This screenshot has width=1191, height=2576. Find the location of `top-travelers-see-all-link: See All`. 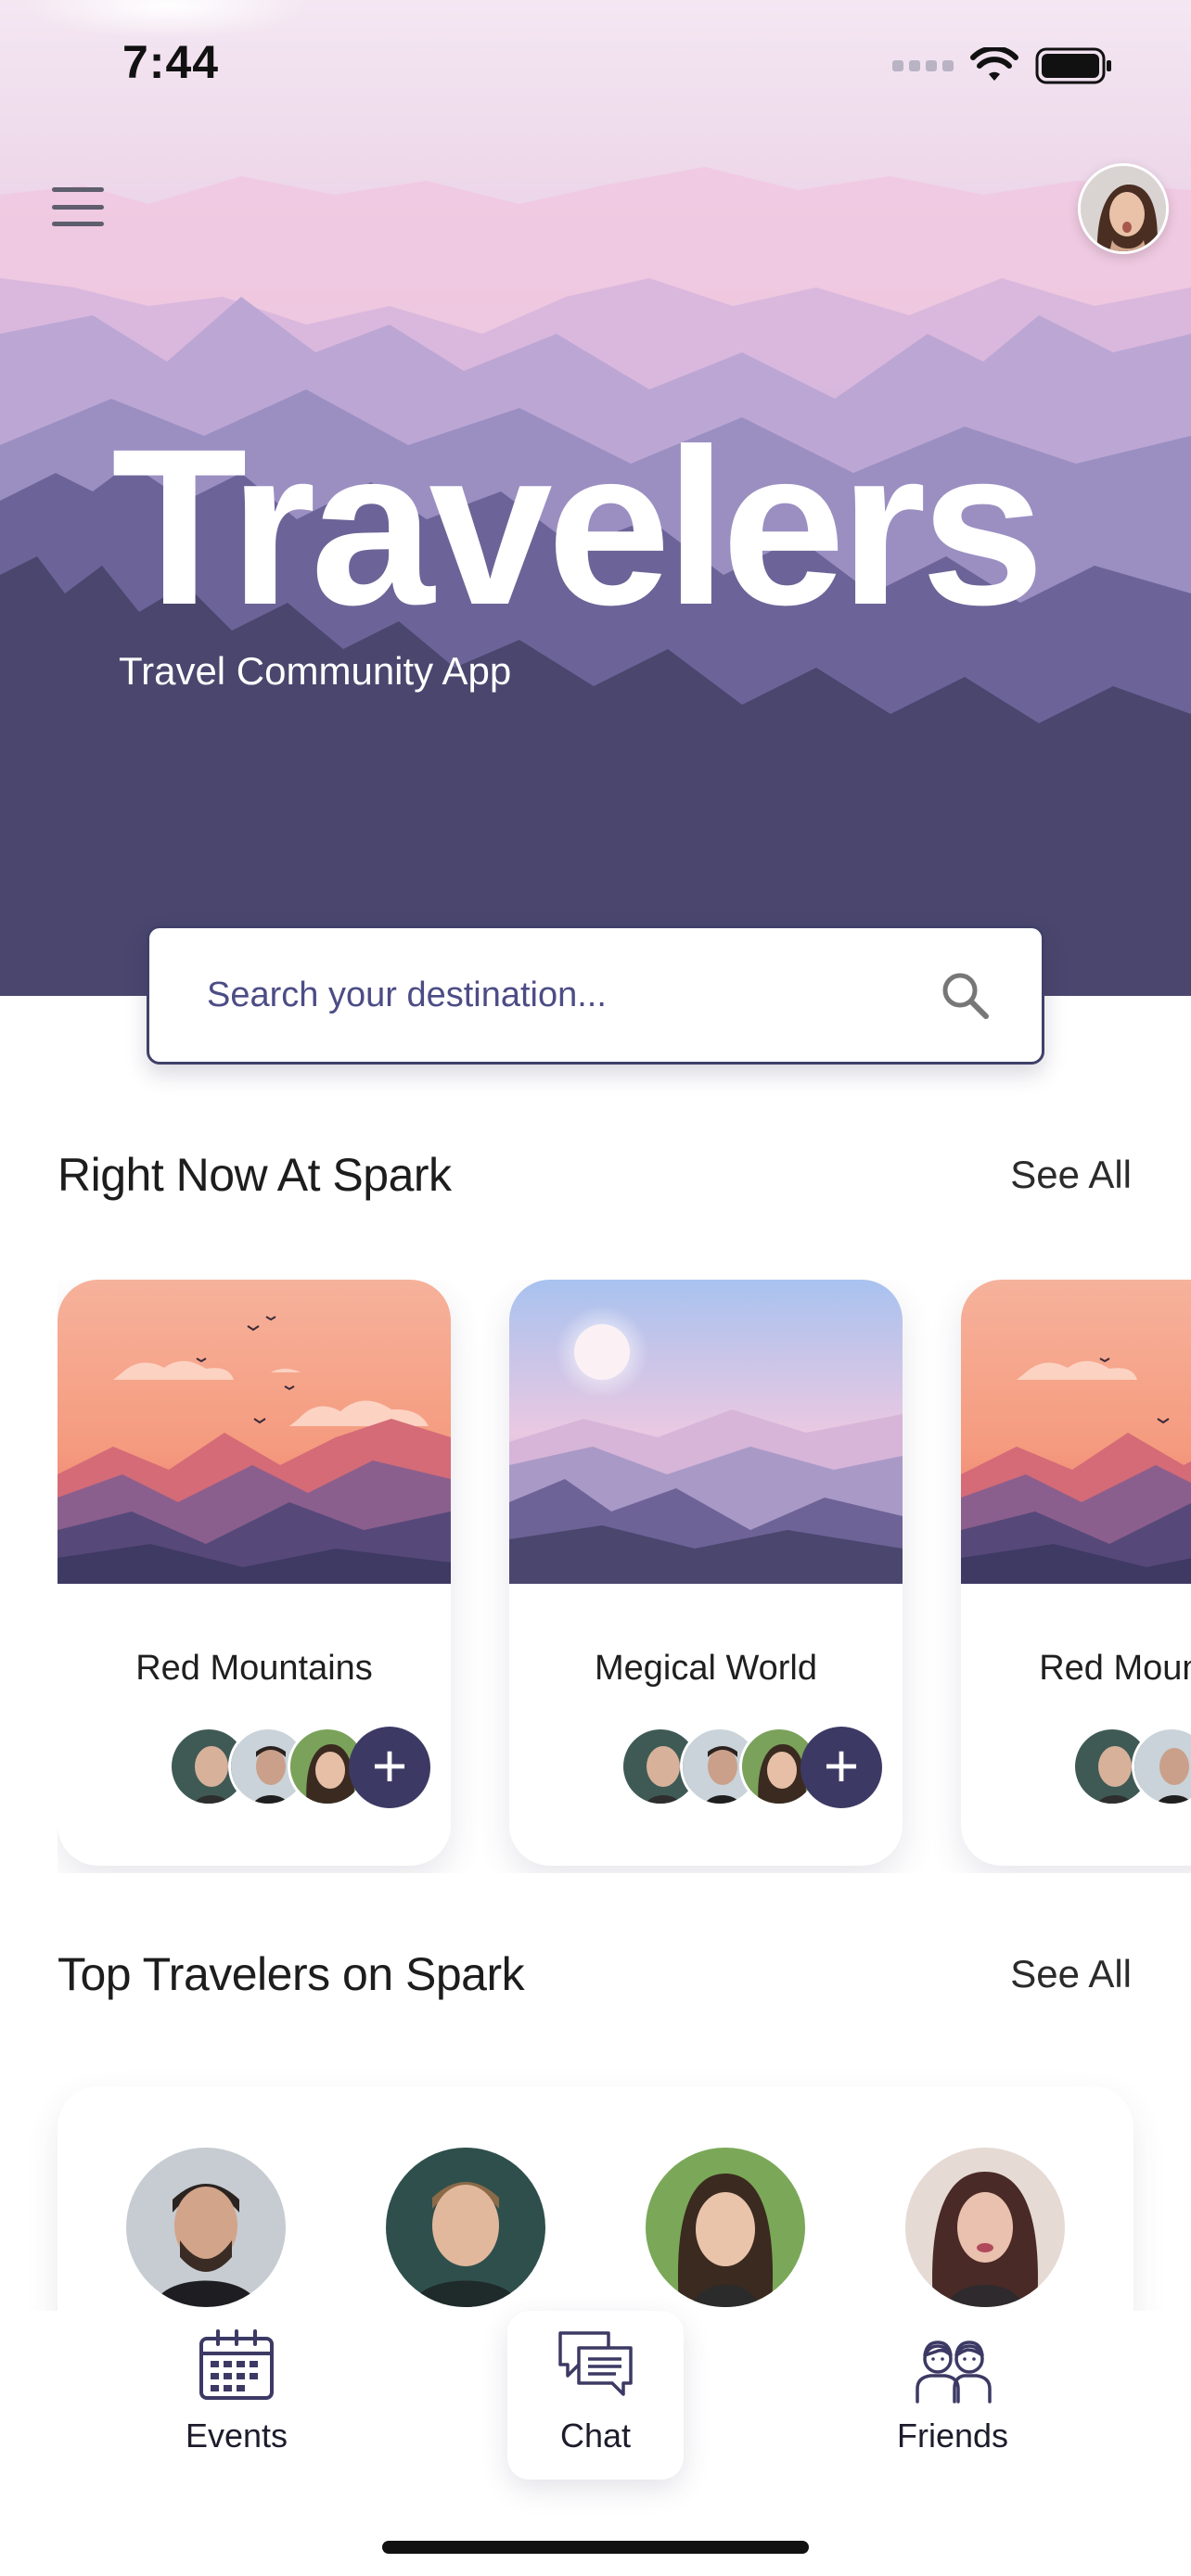

top-travelers-see-all-link: See All is located at coordinates (1071, 1974).